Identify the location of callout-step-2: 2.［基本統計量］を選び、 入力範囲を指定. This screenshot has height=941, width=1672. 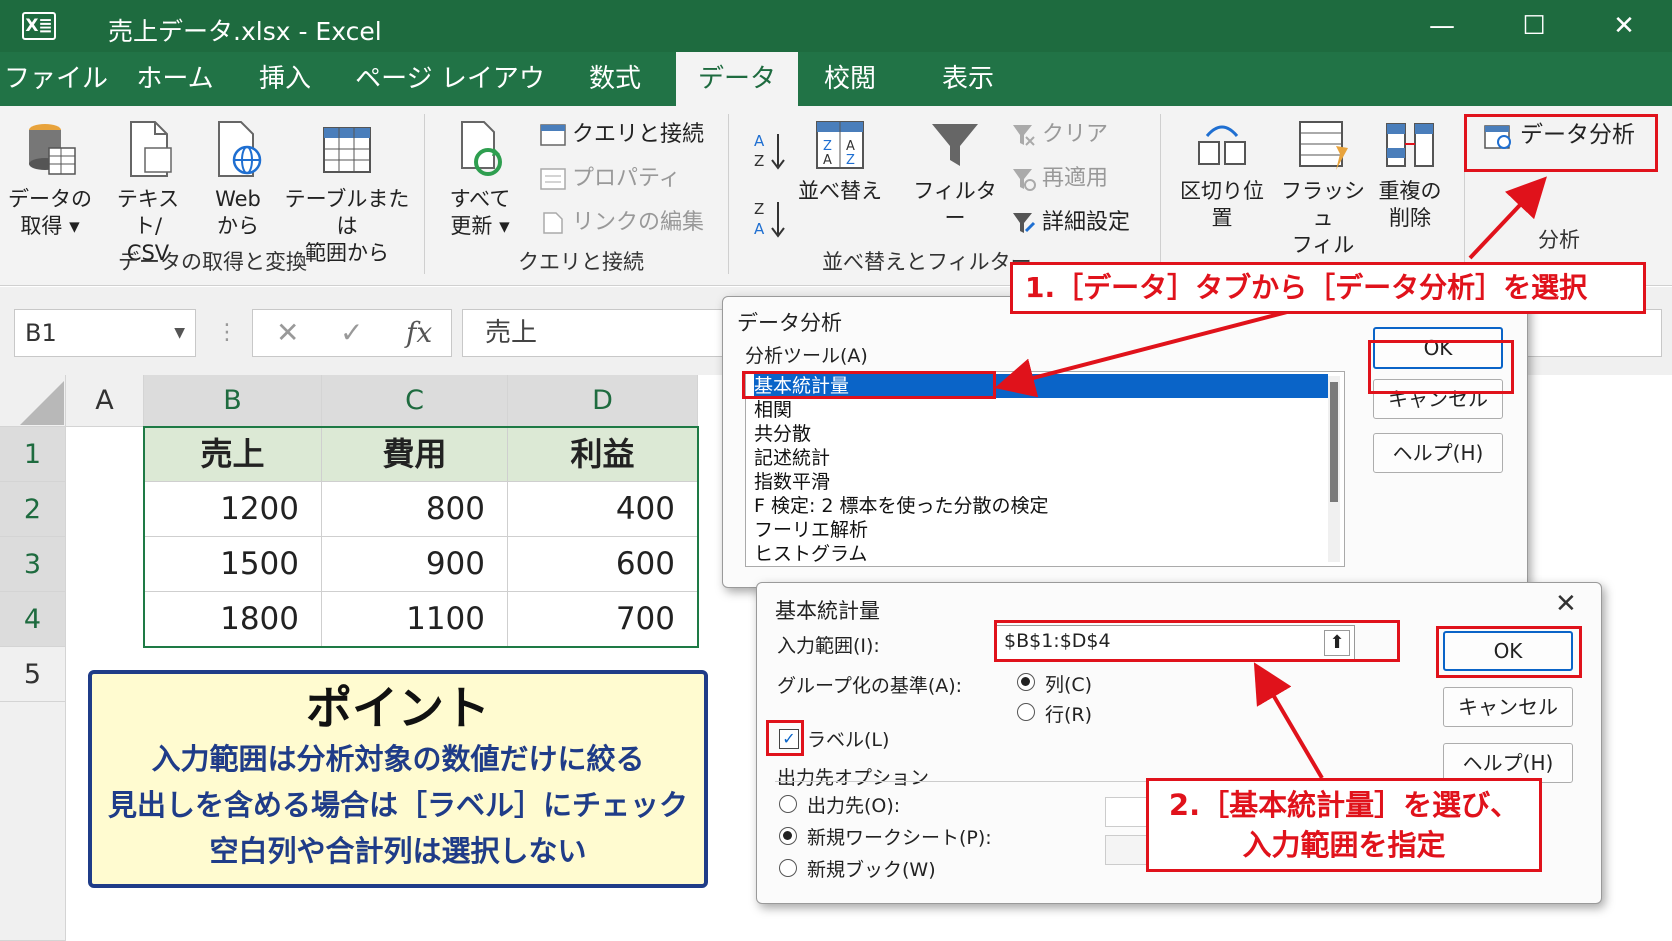
(1344, 825).